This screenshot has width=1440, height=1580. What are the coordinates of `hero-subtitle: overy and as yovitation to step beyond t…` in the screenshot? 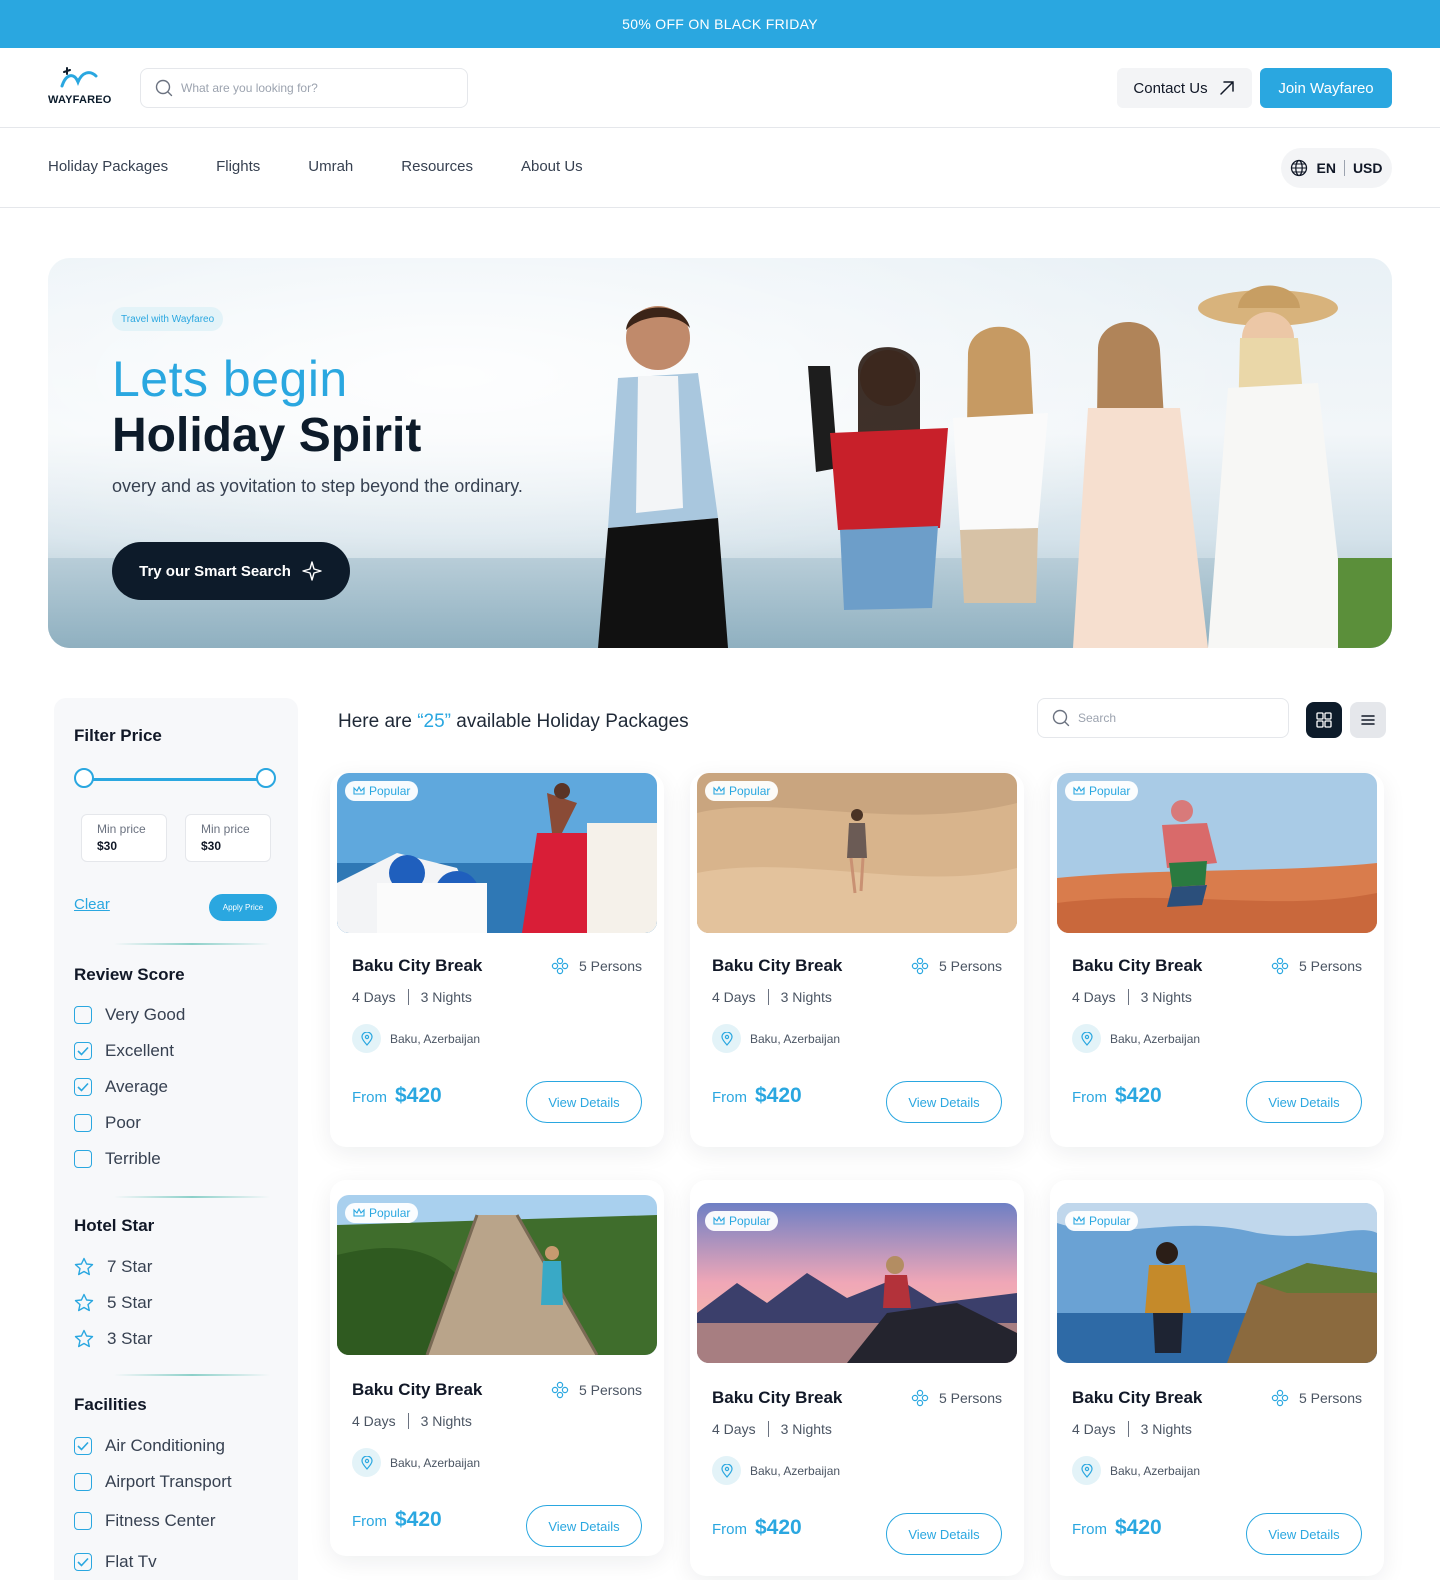 It's located at (317, 486).